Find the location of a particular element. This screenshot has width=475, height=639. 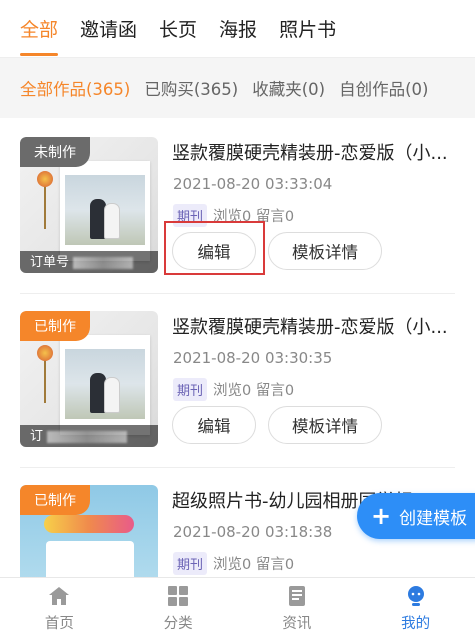

top-tab-bar: 全部 邀请函 长页 海报 照片书 is located at coordinates (237, 29).